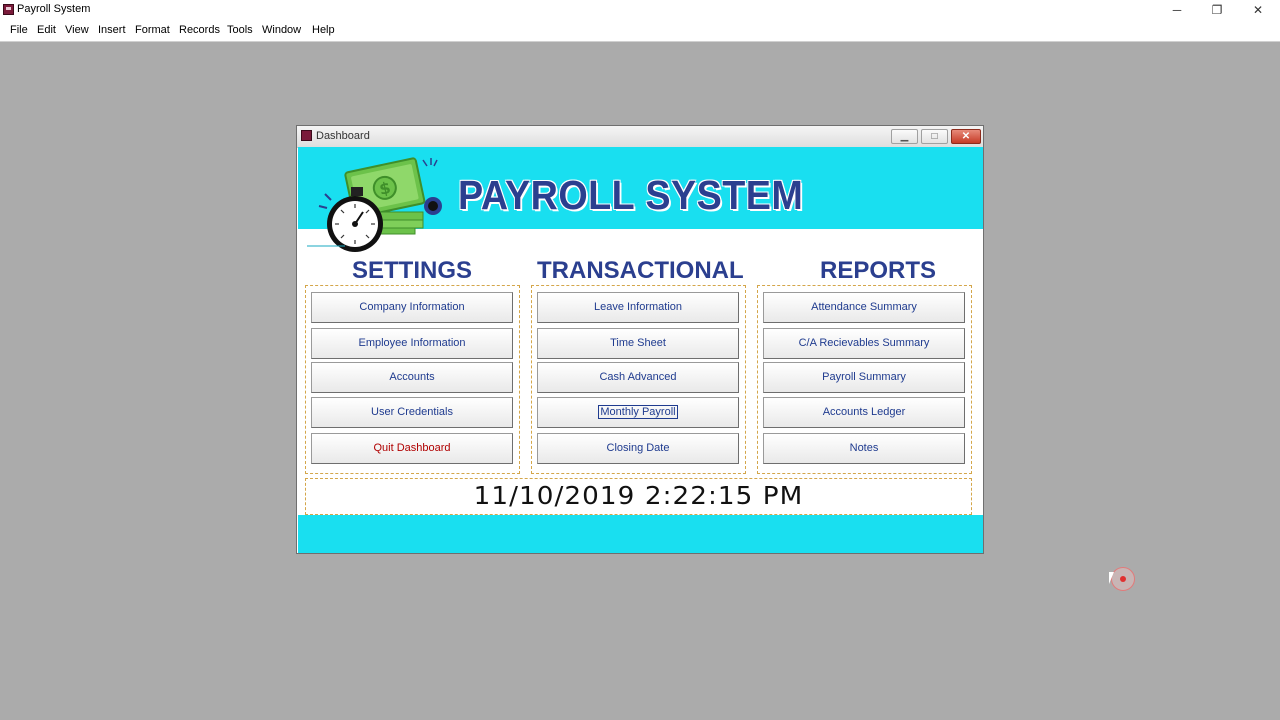 Image resolution: width=1280 pixels, height=720 pixels. Describe the element at coordinates (374, 204) in the screenshot. I see `stopwatch-money-icon: $` at that location.